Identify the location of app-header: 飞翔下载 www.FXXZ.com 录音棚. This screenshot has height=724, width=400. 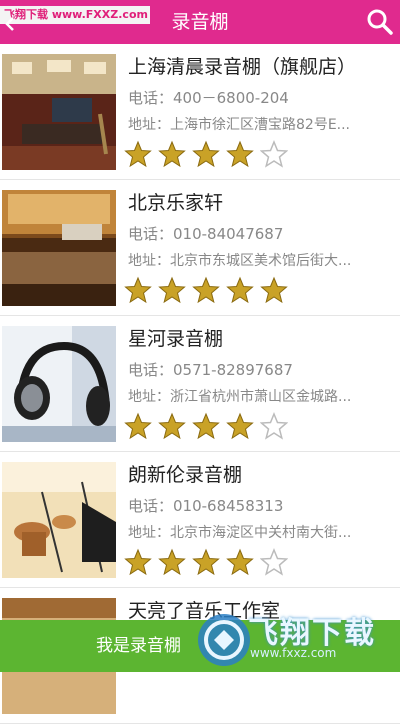
(200, 22).